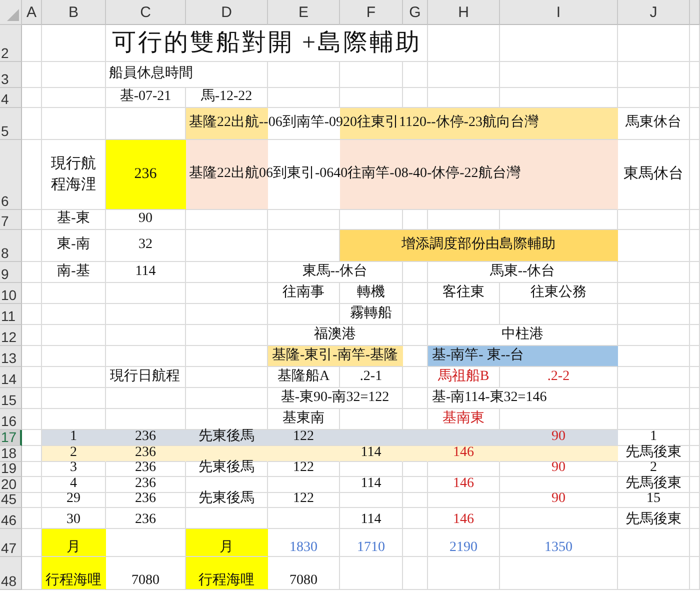  What do you see at coordinates (187, 75) in the screenshot?
I see `table-cell: 船員休息時間` at bounding box center [187, 75].